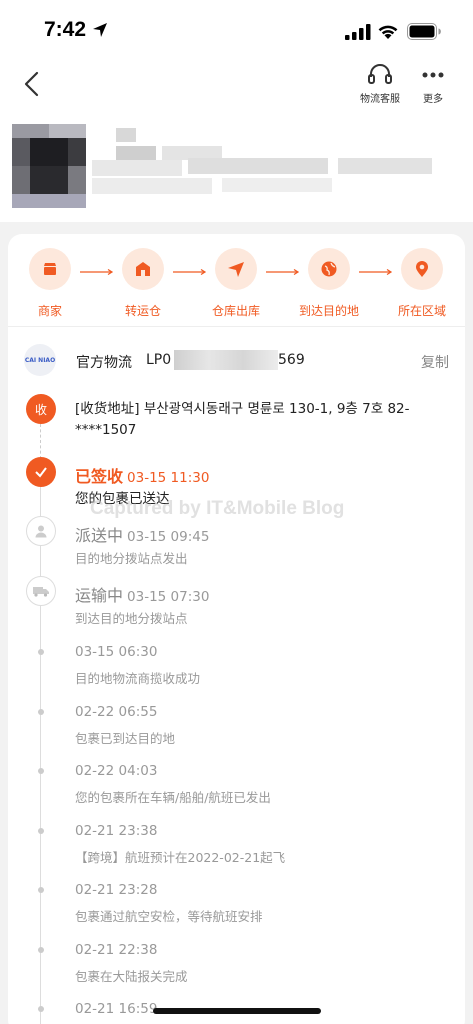 Image resolution: width=473 pixels, height=1024 pixels. Describe the element at coordinates (236, 326) in the screenshot. I see `divider` at that location.